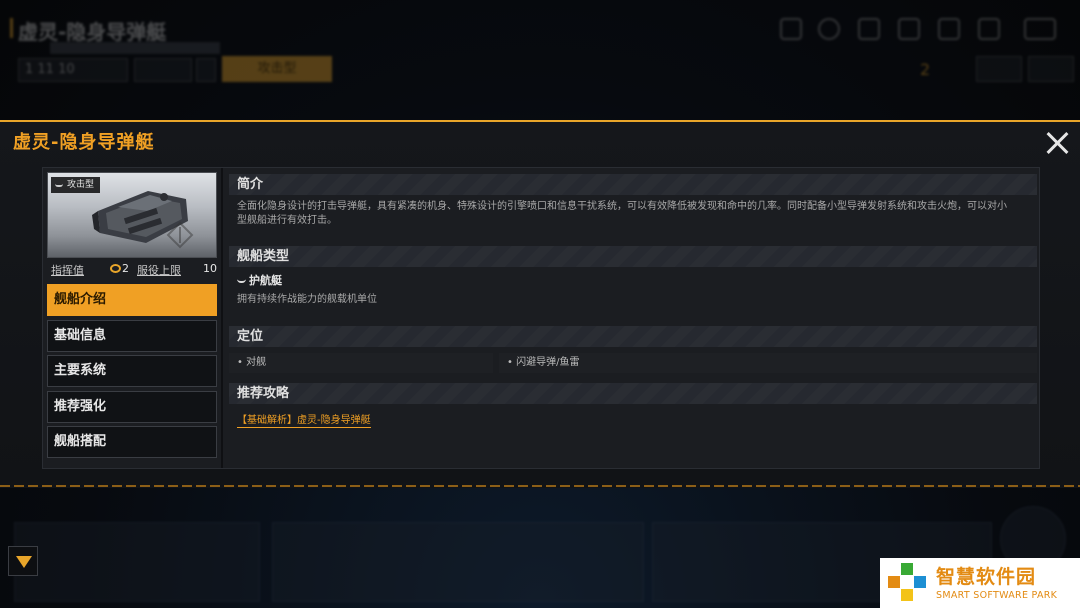 The height and width of the screenshot is (608, 1080). What do you see at coordinates (265, 280) in the screenshot?
I see `ship-type-name: 护航艇` at bounding box center [265, 280].